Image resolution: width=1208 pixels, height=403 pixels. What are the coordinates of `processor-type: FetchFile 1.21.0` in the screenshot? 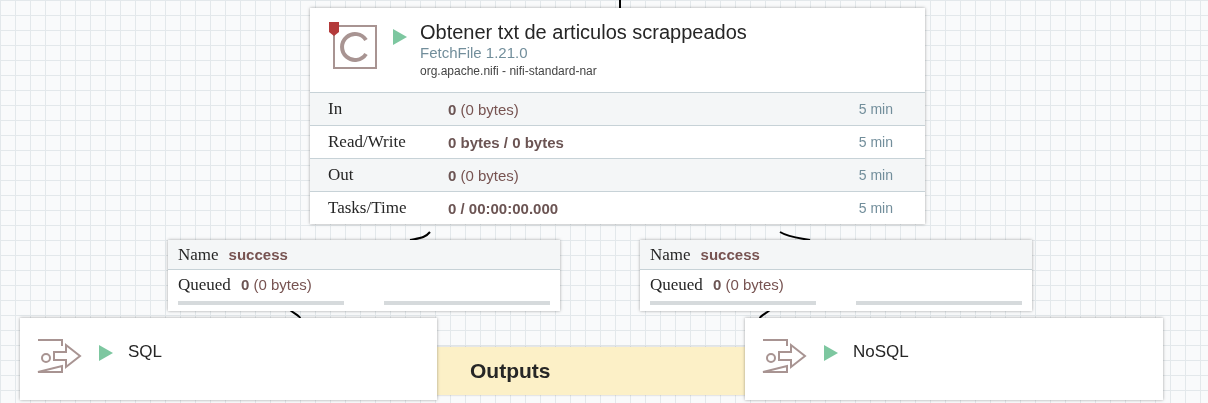 It's located at (474, 53).